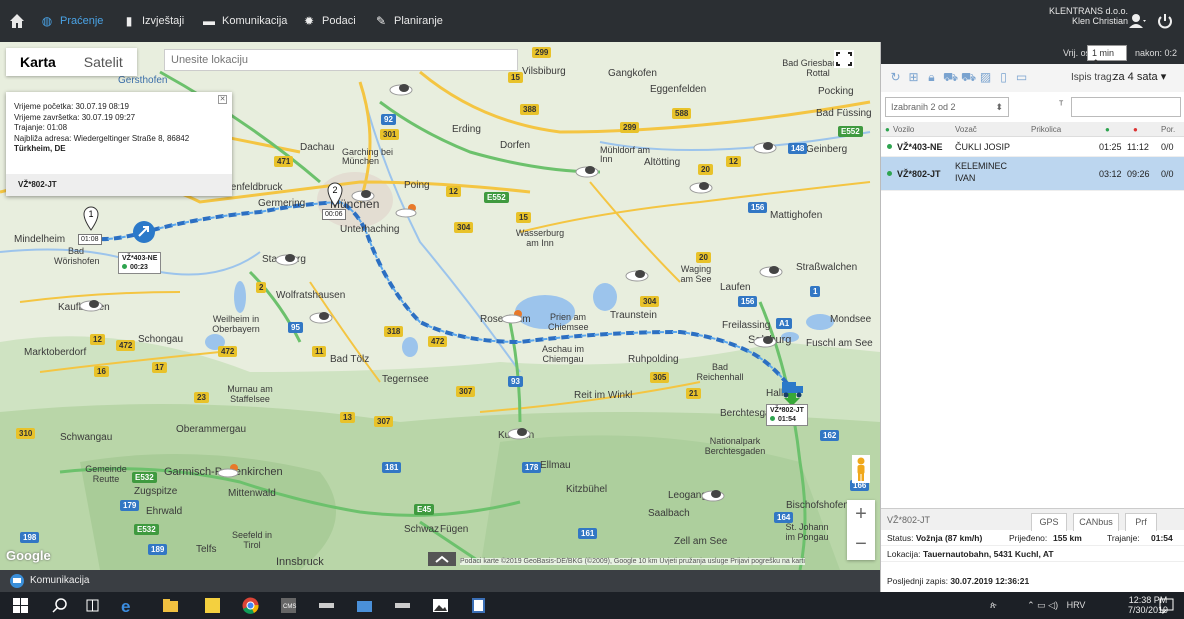  Describe the element at coordinates (1168, 129) in the screenshot. I see `col-por: Por.` at that location.